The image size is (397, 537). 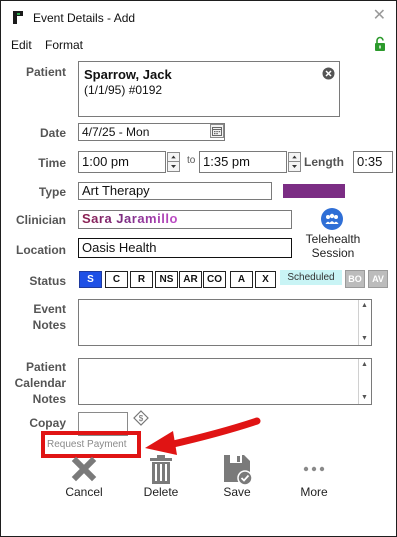 What do you see at coordinates (314, 492) in the screenshot?
I see `more-label: More` at bounding box center [314, 492].